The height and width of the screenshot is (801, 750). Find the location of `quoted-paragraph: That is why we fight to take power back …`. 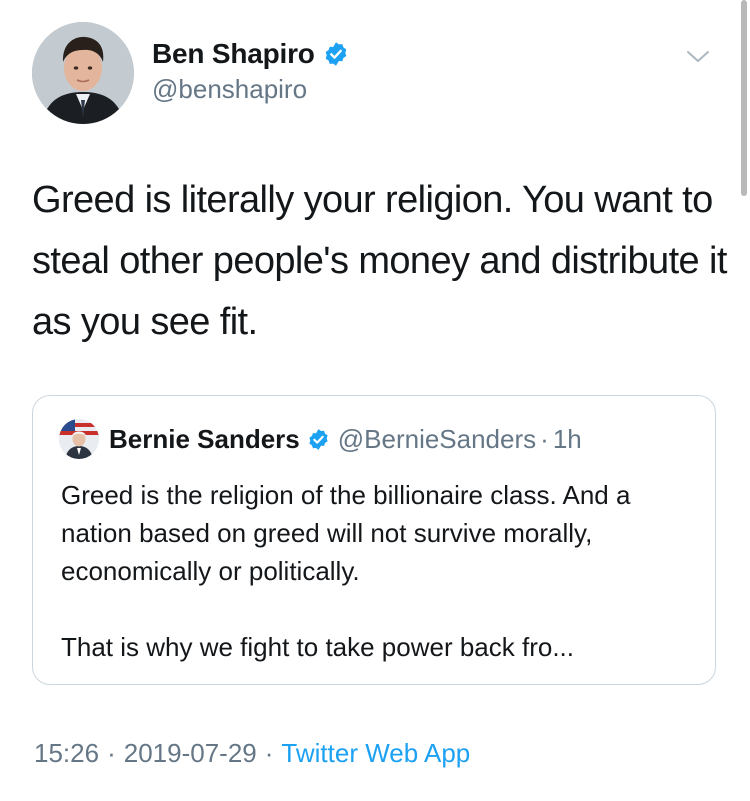

quoted-paragraph: That is why we fight to take power back … is located at coordinates (318, 647).